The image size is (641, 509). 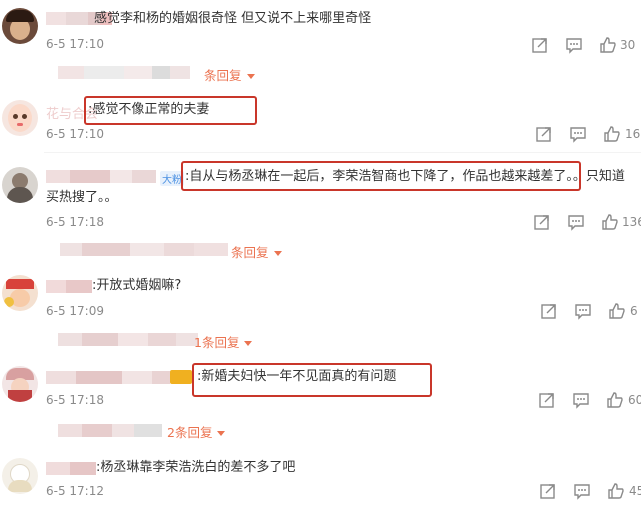 I want to click on comment-text: 感觉李和杨的婚姻很奇怪 但又说不上来哪里奇怪, so click(x=233, y=18).